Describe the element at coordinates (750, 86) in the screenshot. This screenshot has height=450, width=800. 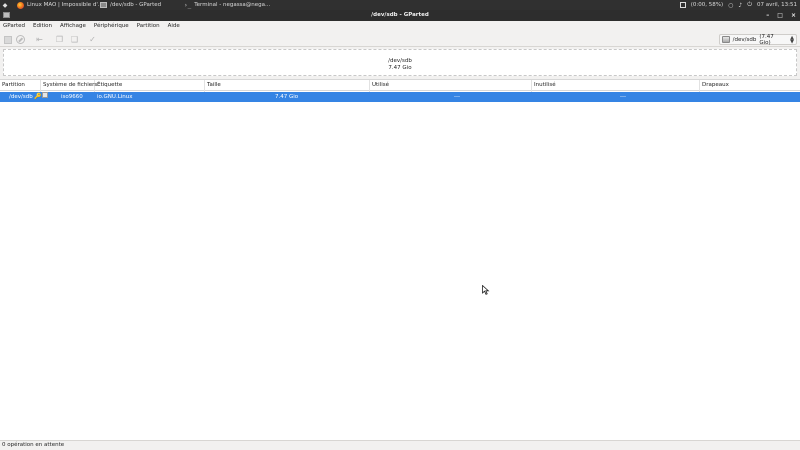
I see `column-header-flags: Drapeaux` at that location.